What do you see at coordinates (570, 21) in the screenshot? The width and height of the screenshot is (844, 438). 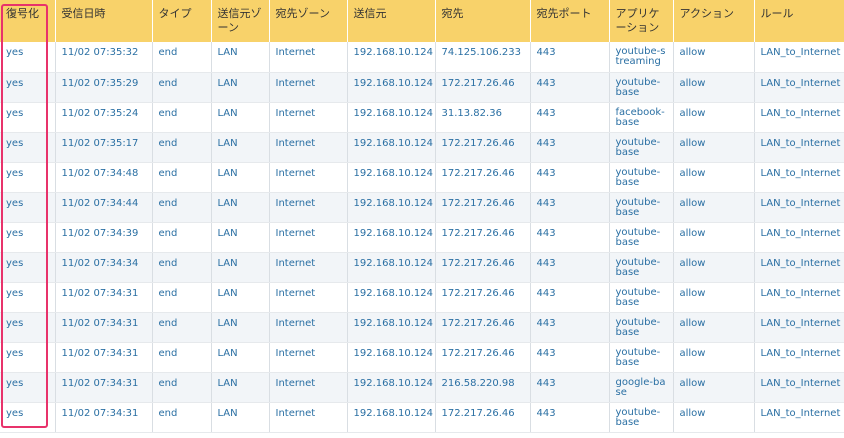 I see `column-header-destination-port: 宛先ポート` at bounding box center [570, 21].